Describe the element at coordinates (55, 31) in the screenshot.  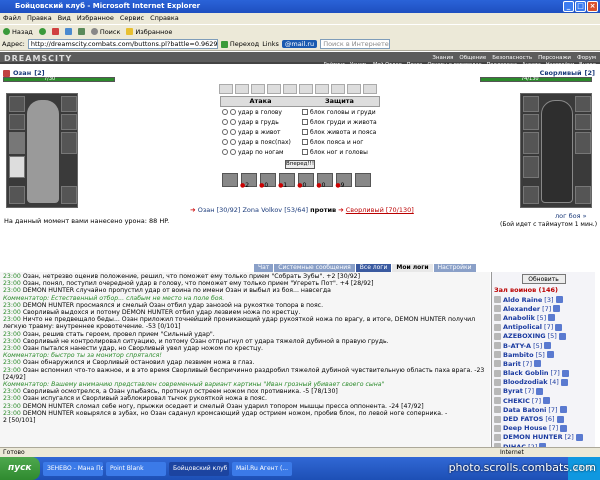
I see `stop-button` at that location.